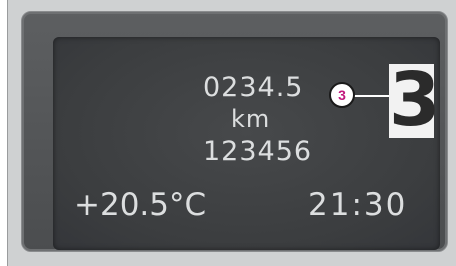 The height and width of the screenshot is (266, 456). I want to click on outside-temperature-value: +20.5°C, so click(140, 205).